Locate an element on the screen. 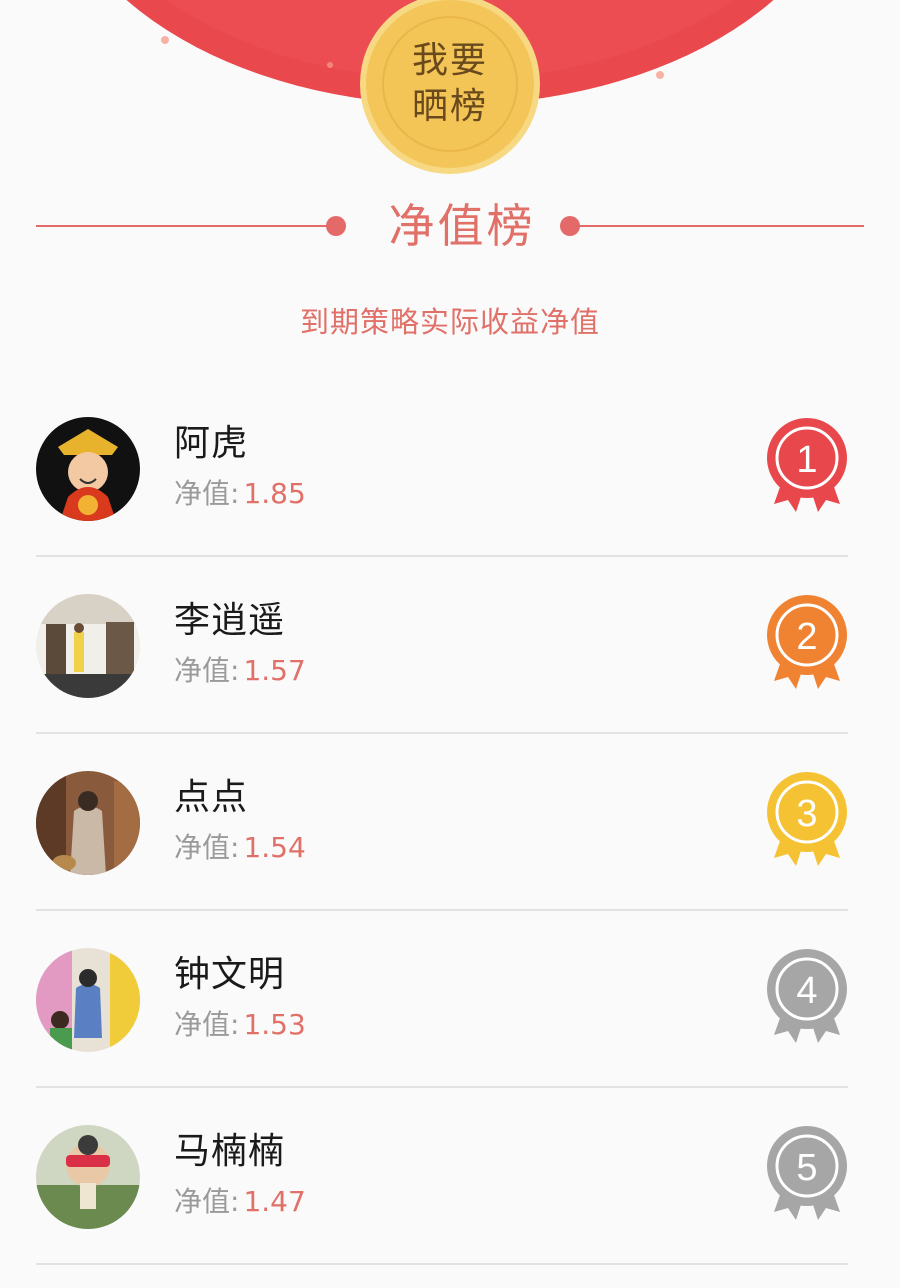  board-subtitle: 到期策略实际收益净值 is located at coordinates (449, 322).